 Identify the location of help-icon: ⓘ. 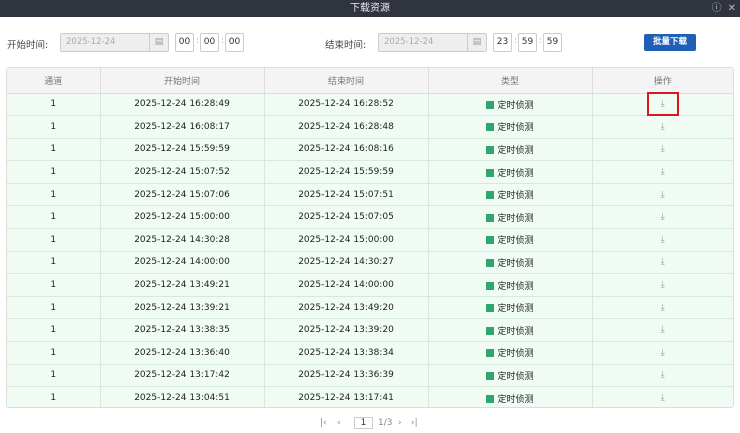
(717, 8).